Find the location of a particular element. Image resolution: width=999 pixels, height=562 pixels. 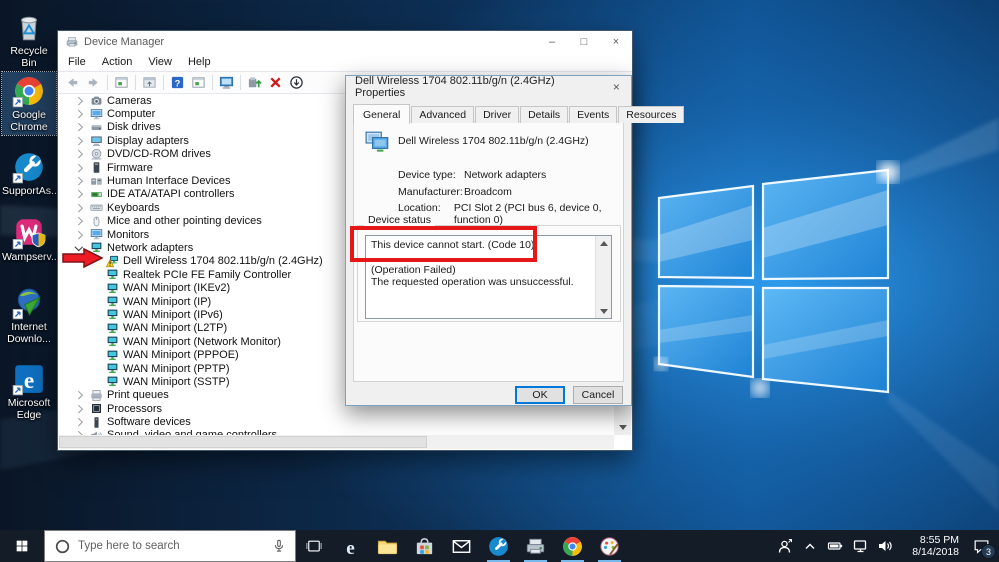

tray-battery-icon is located at coordinates (834, 546).